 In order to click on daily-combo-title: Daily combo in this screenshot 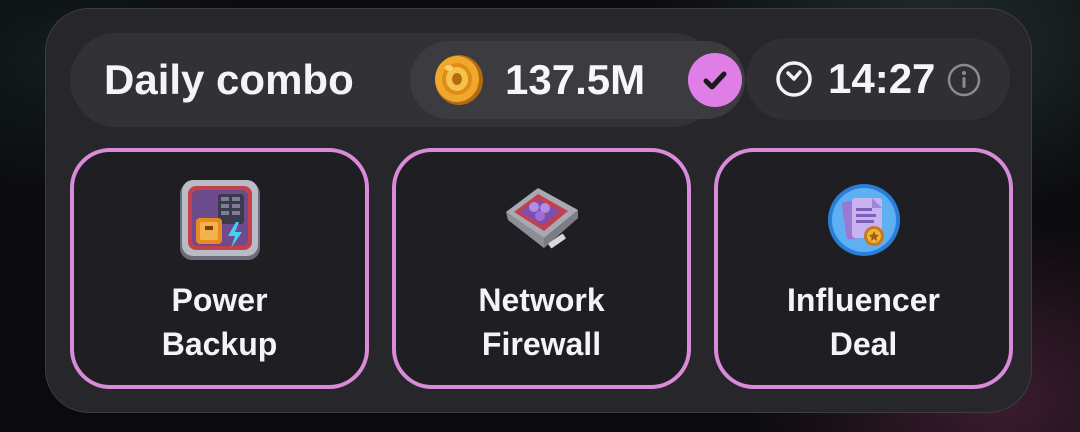, I will do `click(229, 79)`.